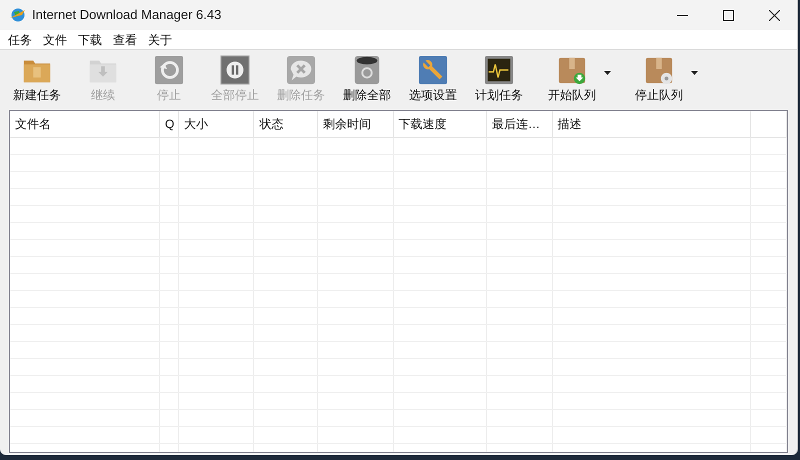  I want to click on menu-item: 关于, so click(160, 39).